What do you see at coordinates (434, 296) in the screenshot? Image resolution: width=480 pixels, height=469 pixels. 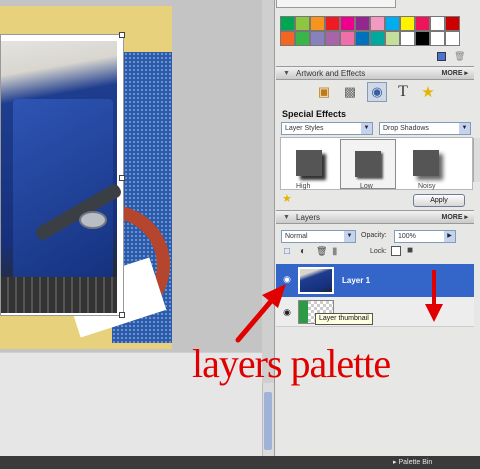 I see `arrow-down` at bounding box center [434, 296].